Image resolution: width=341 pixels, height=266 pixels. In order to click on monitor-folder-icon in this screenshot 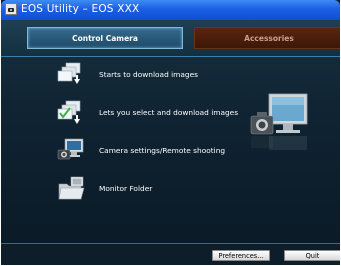, I will do `click(71, 188)`.